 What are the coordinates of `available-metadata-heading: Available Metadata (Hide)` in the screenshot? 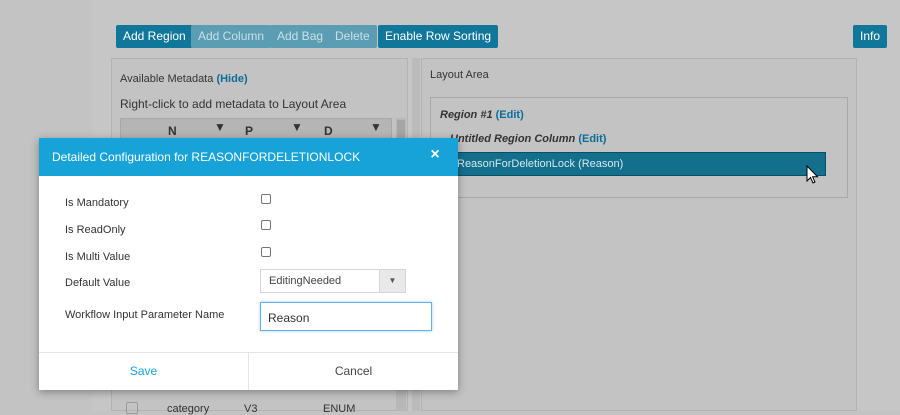 It's located at (184, 79).